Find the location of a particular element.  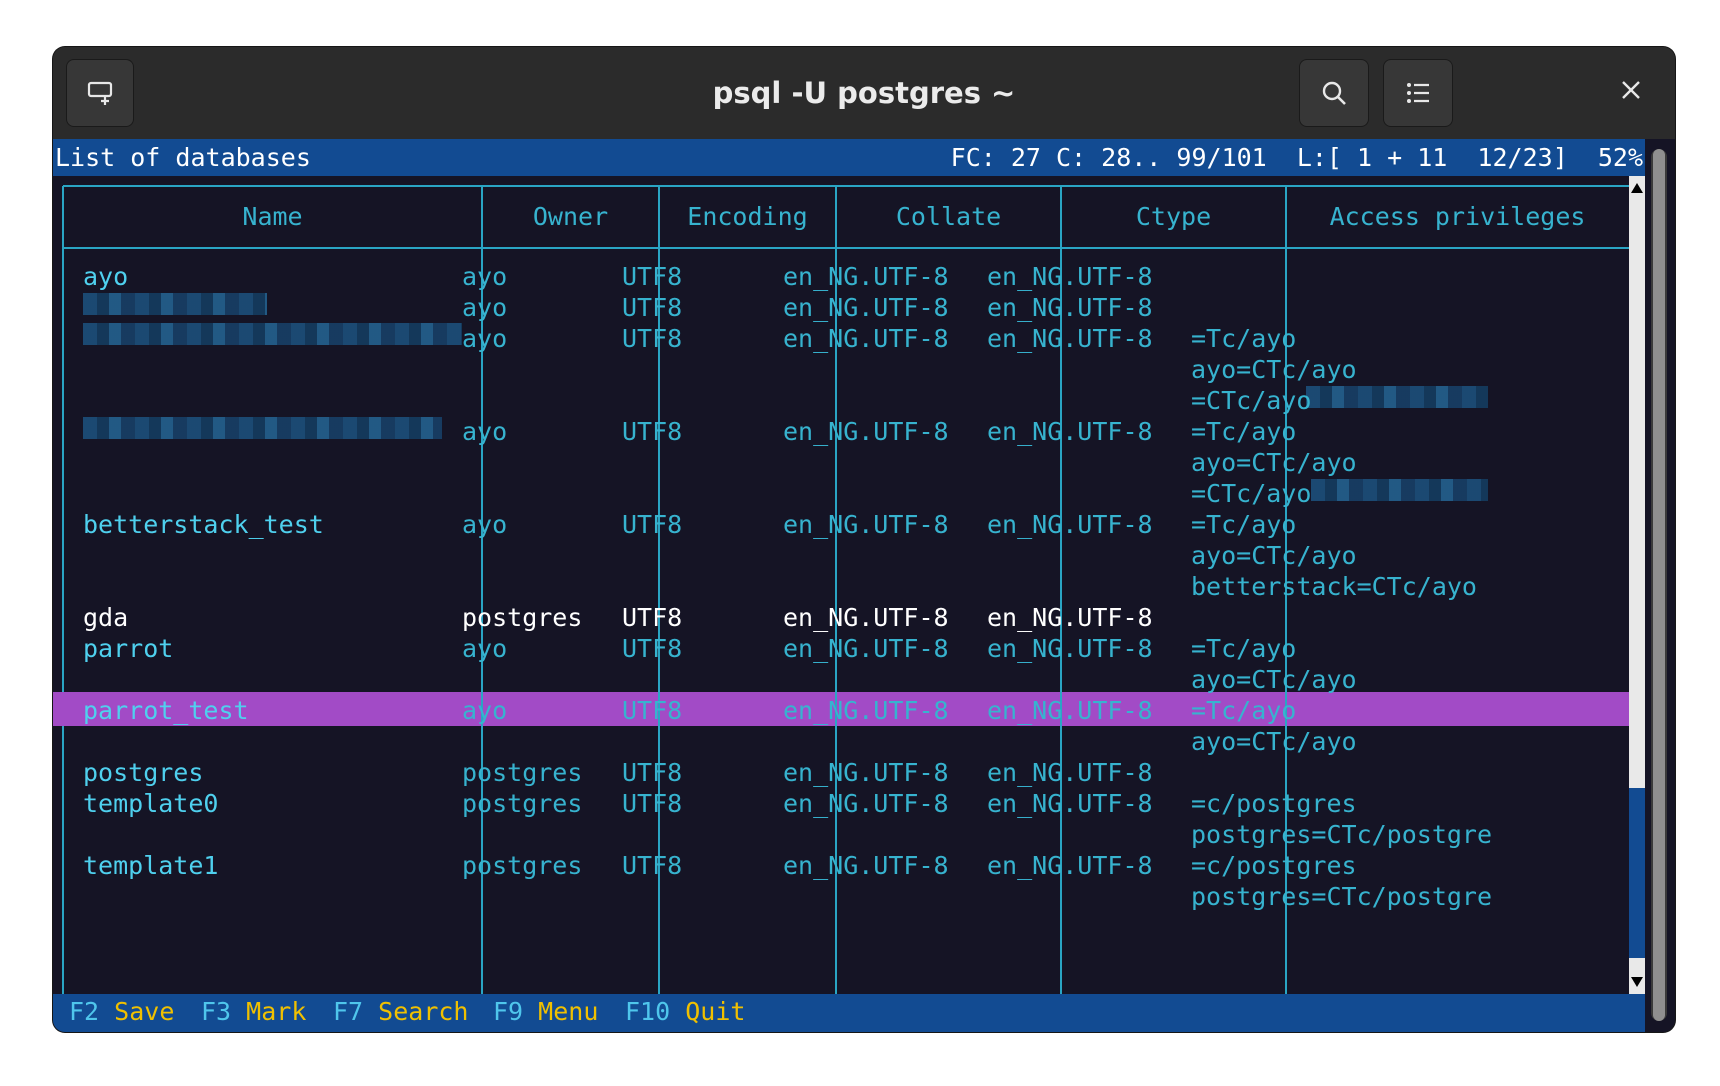

cell-name: parrot_test is located at coordinates (166, 710).